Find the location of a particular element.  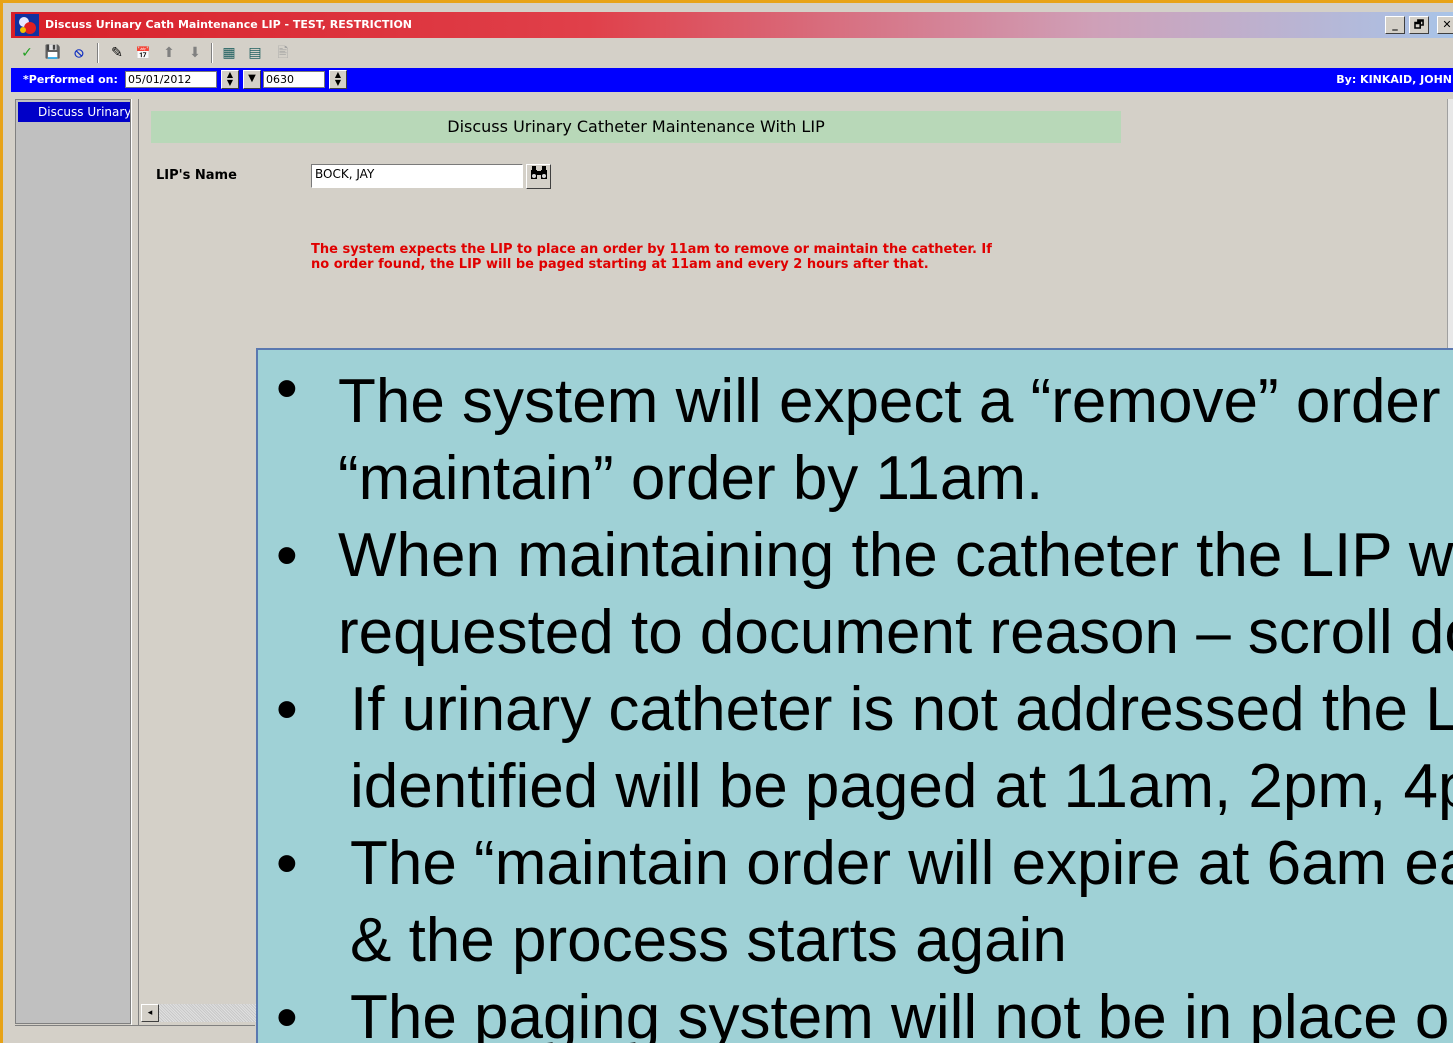

sidebar-splitter is located at coordinates (135, 564).